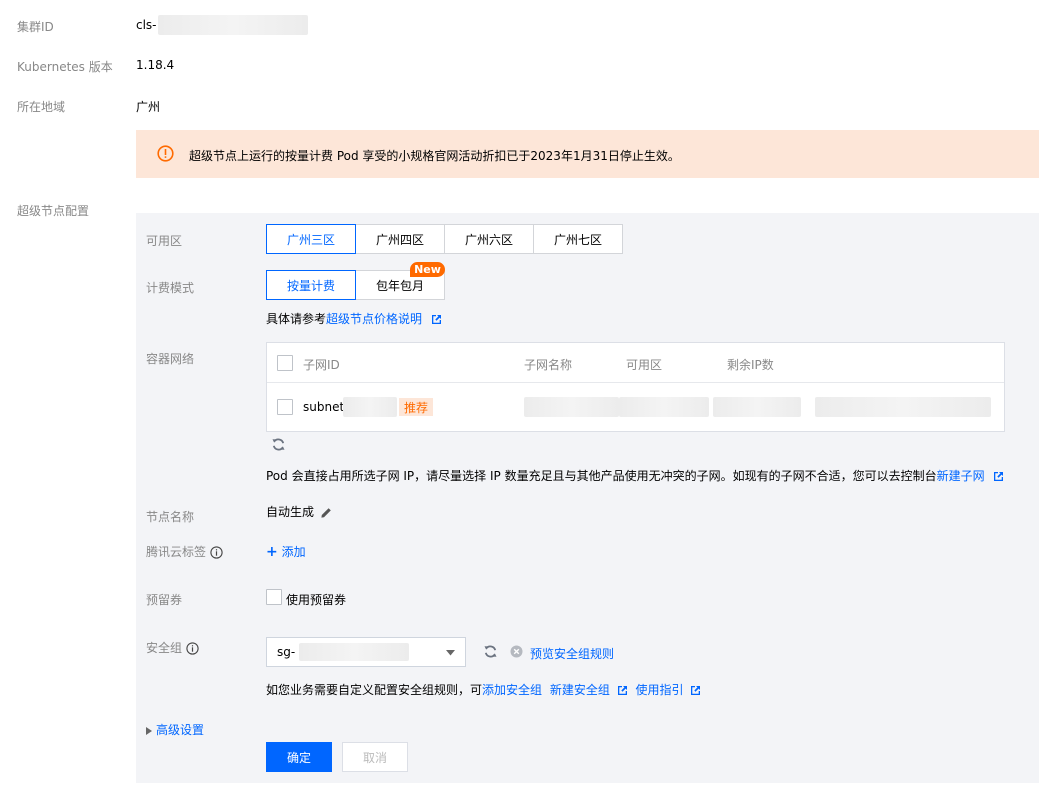 The image size is (1051, 788). I want to click on column-subnet-id: 子网ID, so click(321, 365).